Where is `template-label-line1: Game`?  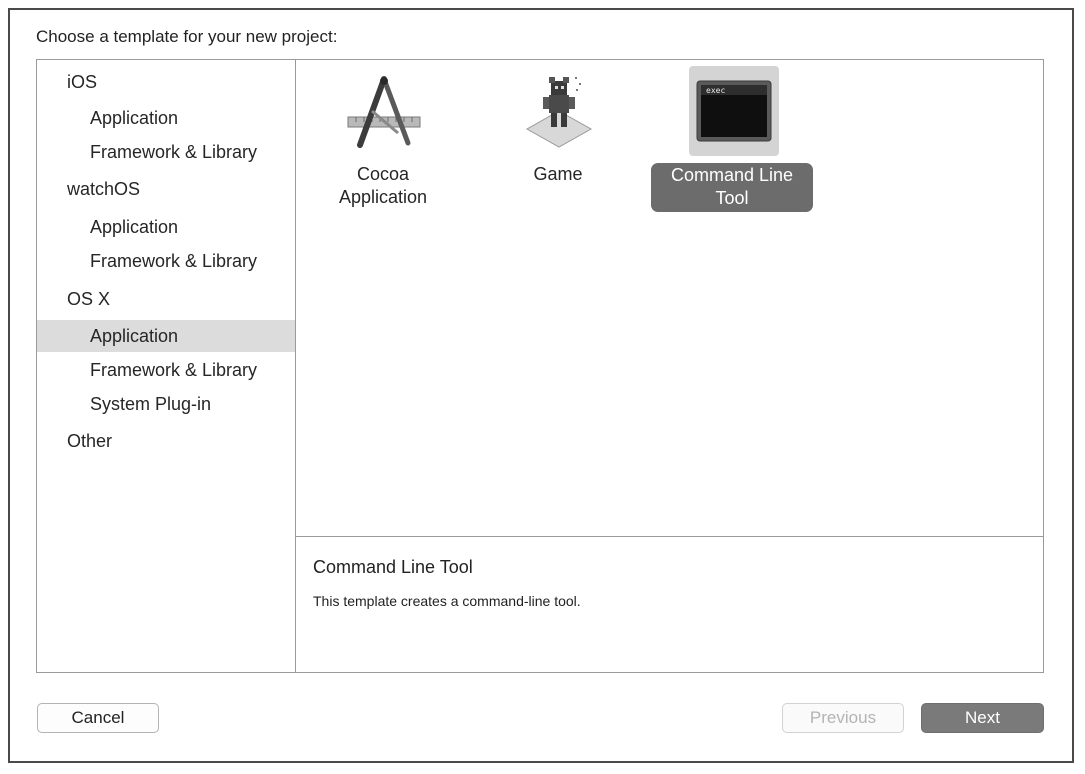 template-label-line1: Game is located at coordinates (558, 174).